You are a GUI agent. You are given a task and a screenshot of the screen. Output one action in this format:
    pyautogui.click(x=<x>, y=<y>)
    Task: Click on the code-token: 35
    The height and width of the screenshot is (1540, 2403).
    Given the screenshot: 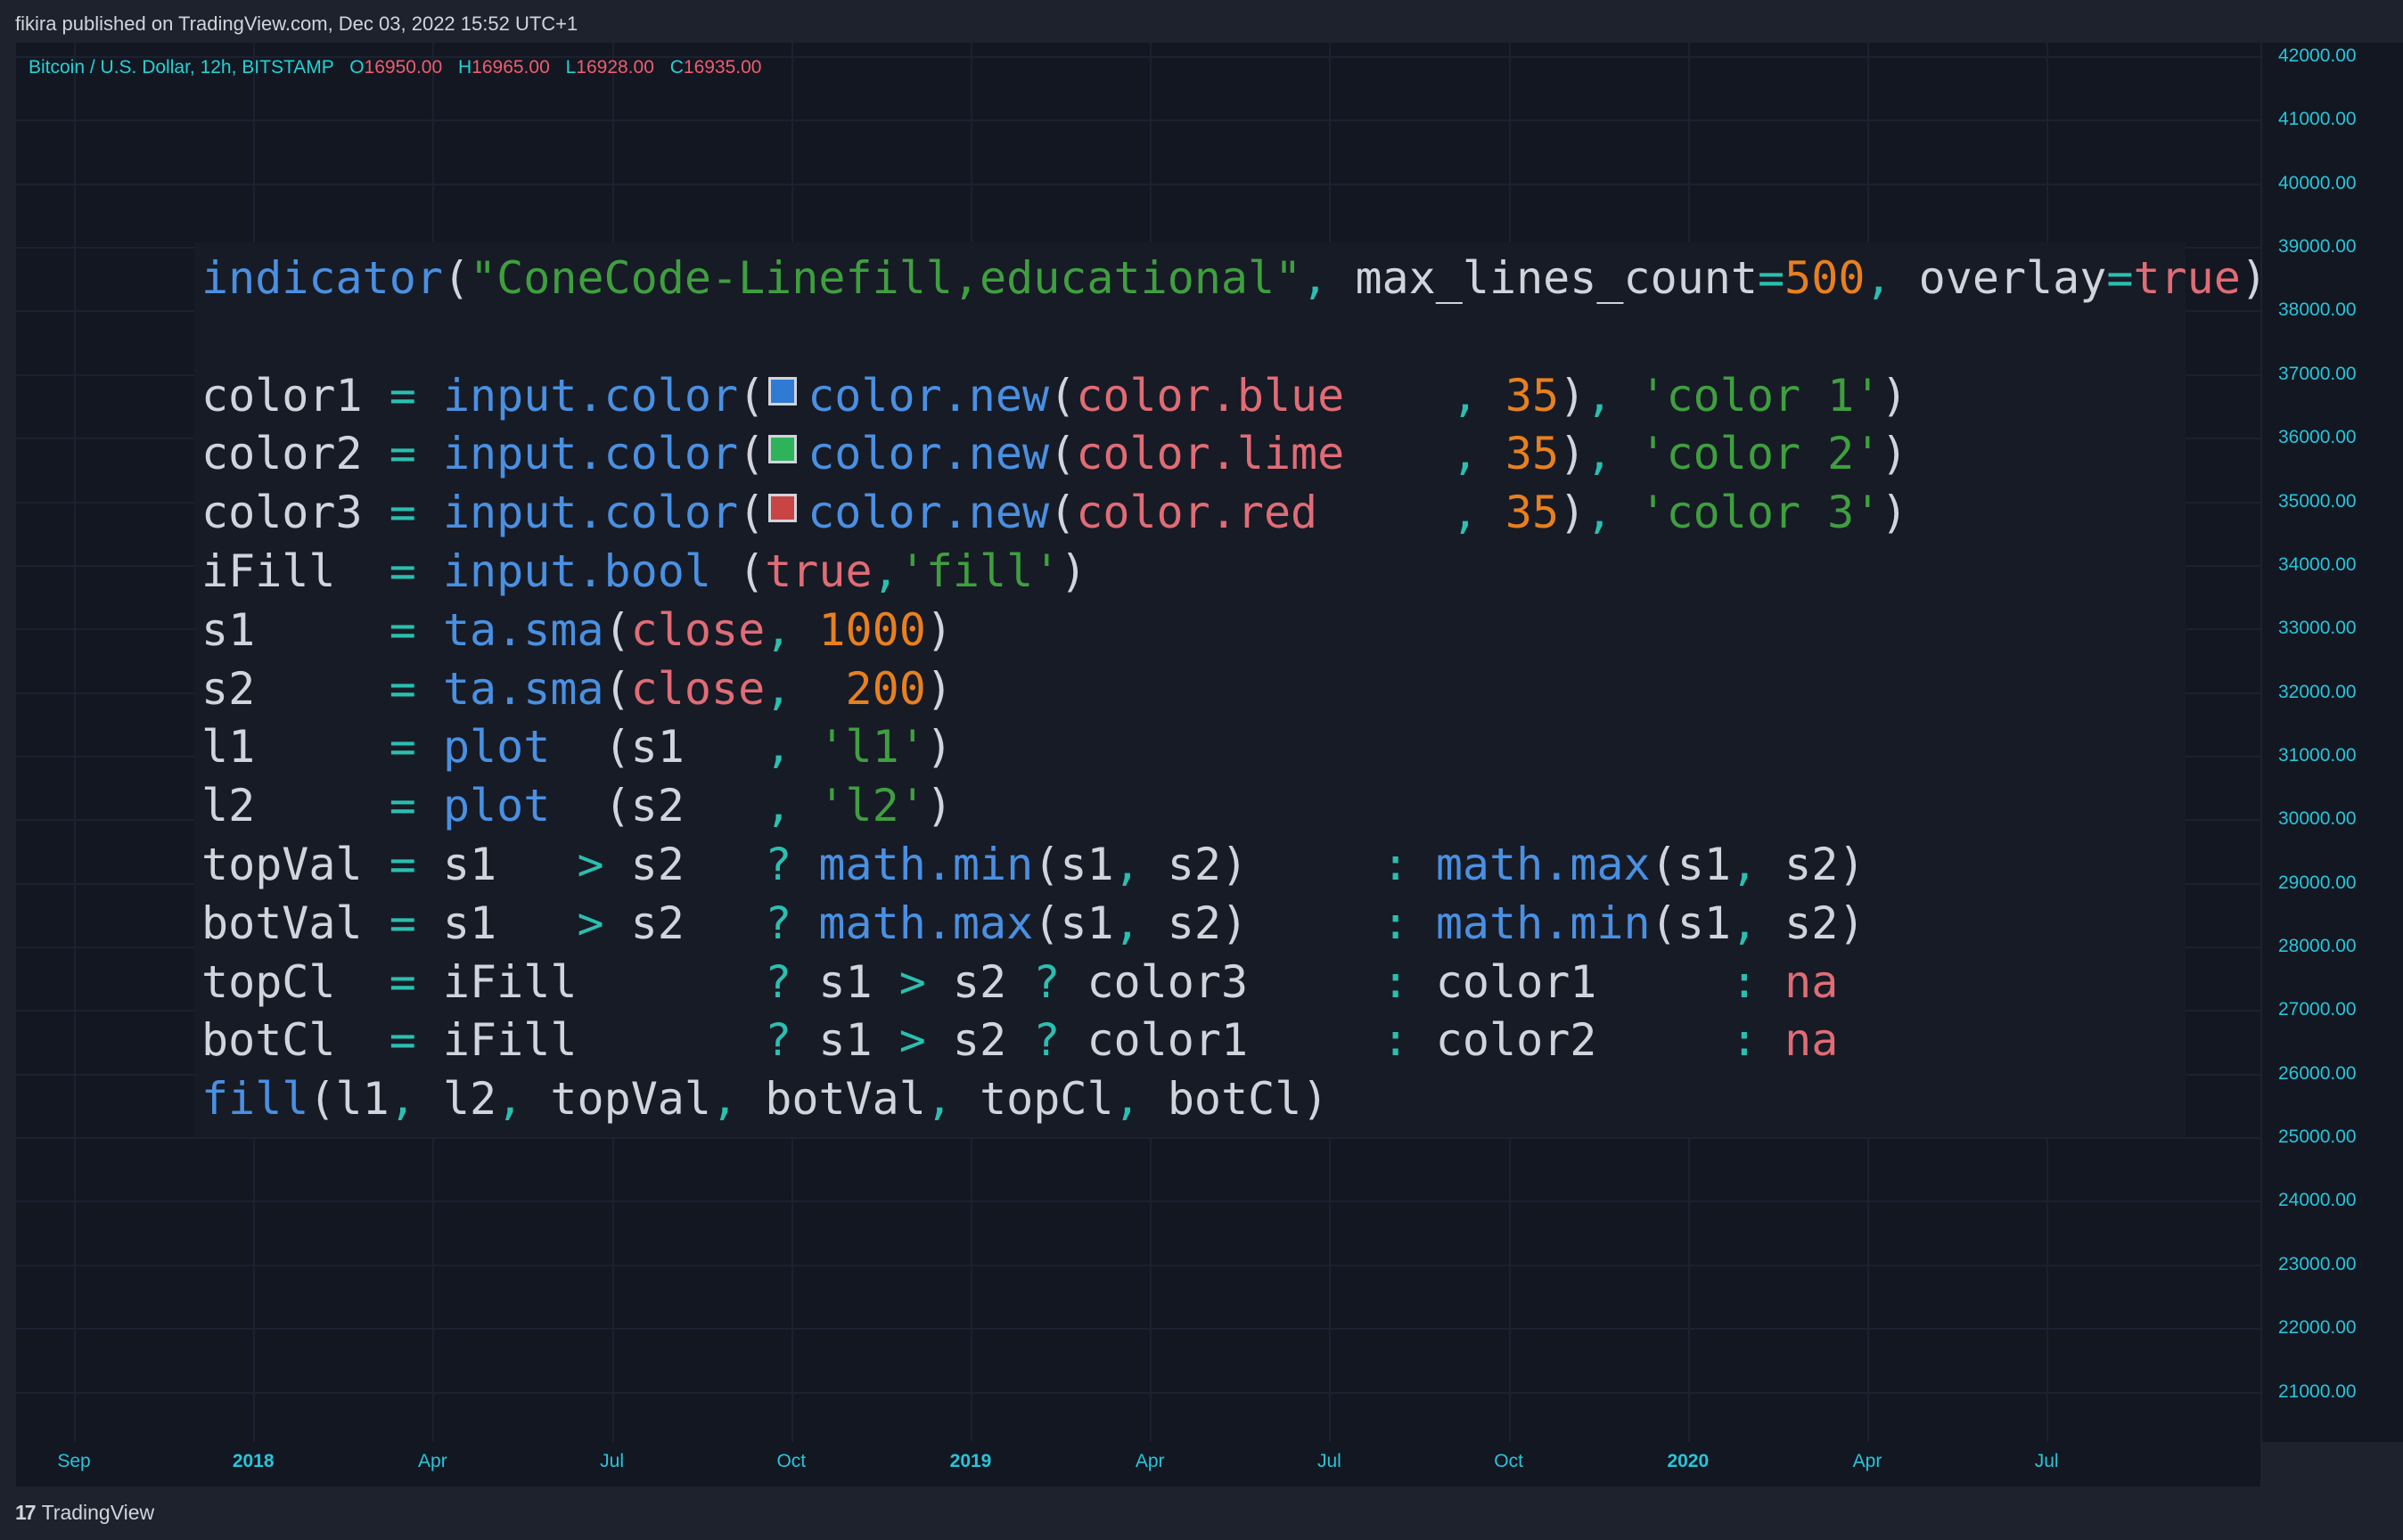 What is the action you would take?
    pyautogui.click(x=1532, y=454)
    